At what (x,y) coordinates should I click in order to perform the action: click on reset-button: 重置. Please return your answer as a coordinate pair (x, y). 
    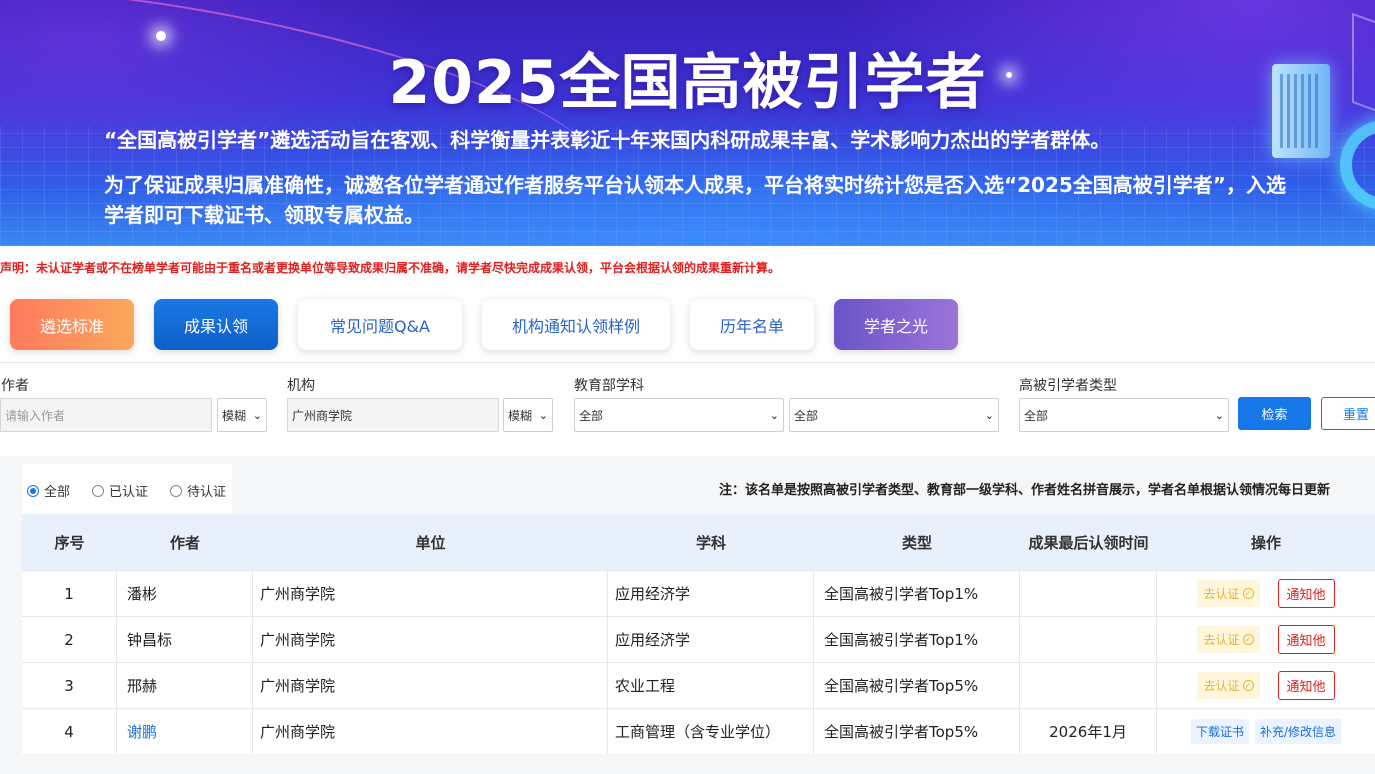
    Looking at the image, I should click on (1348, 413).